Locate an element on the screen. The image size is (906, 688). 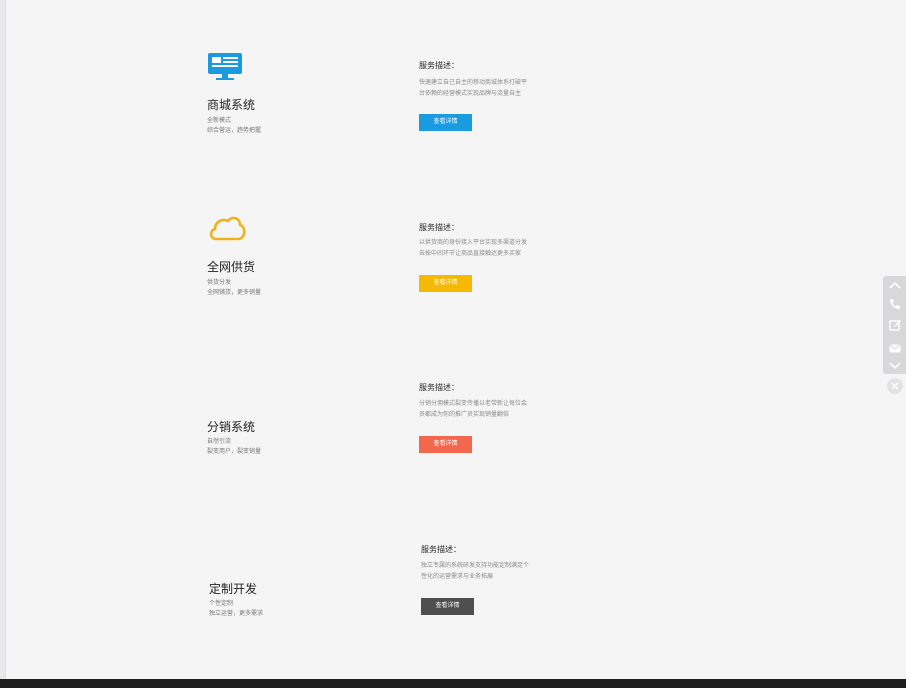
close-icon is located at coordinates (895, 386).